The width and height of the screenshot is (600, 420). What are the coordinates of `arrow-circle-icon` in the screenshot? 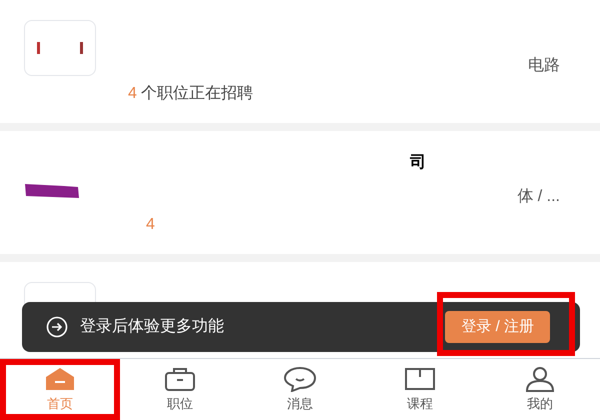 It's located at (57, 327).